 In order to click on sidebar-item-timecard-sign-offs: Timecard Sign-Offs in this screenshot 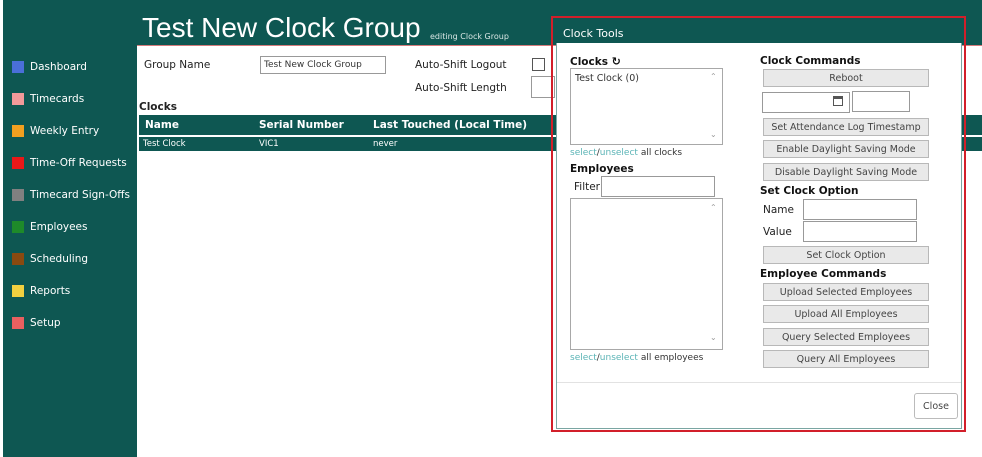, I will do `click(71, 195)`.